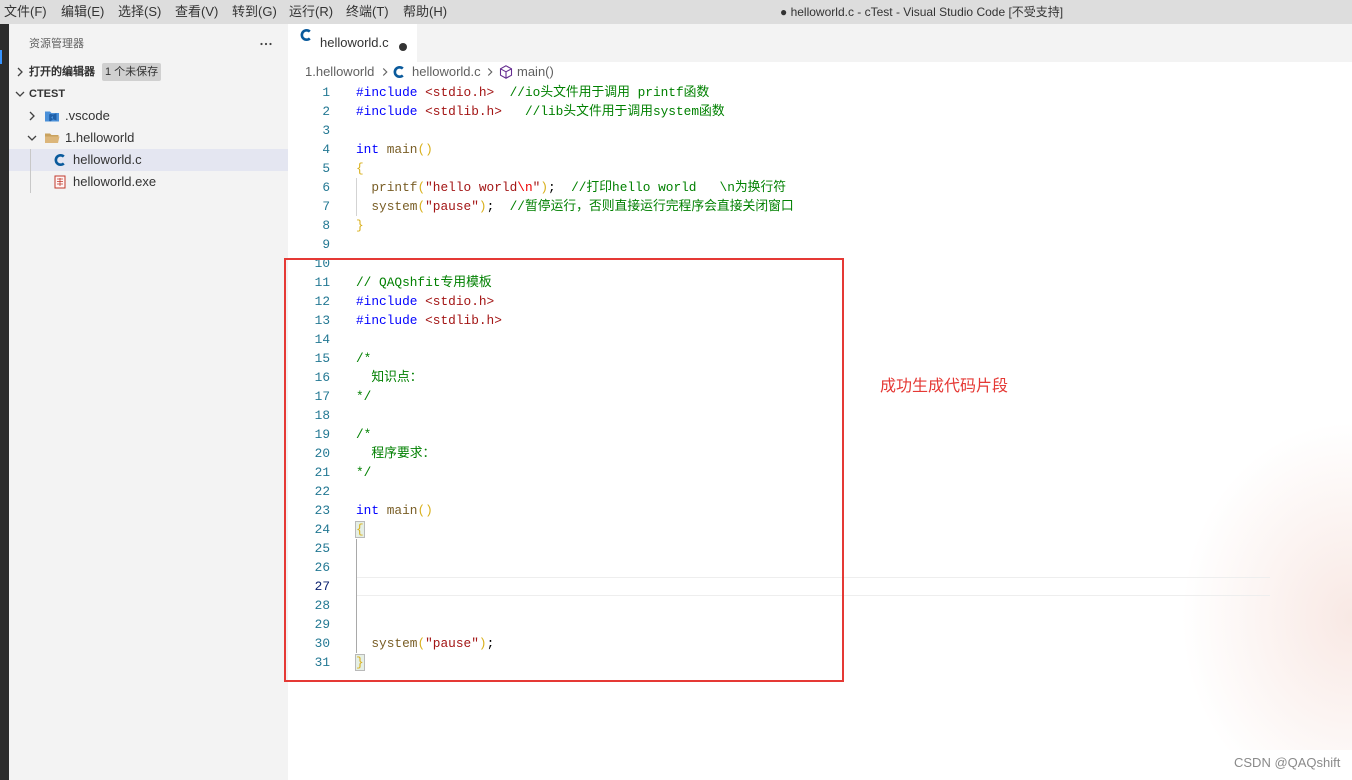  Describe the element at coordinates (28, 12) in the screenshot. I see `menu-file: 文件(F)` at that location.